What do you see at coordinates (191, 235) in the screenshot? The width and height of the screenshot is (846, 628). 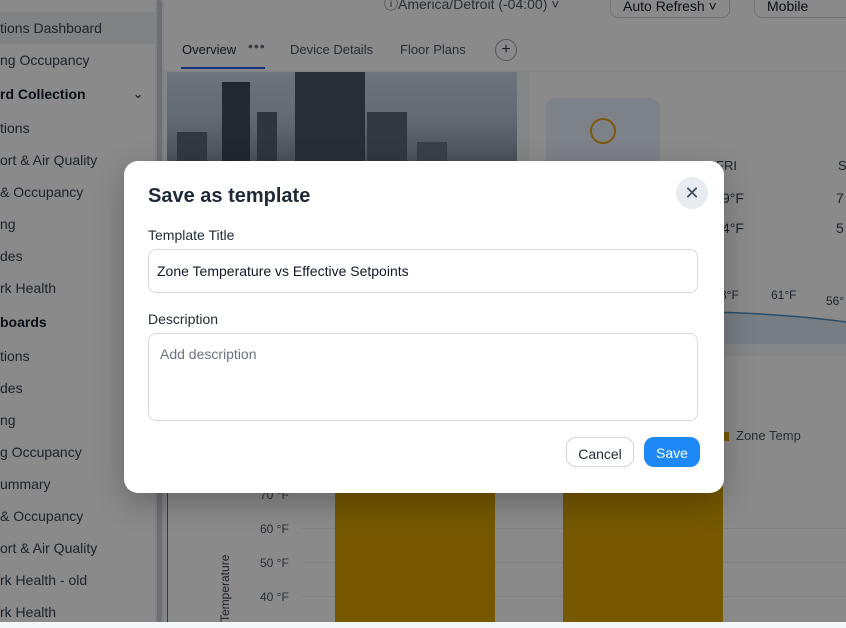 I see `template-title-label: Template Title` at bounding box center [191, 235].